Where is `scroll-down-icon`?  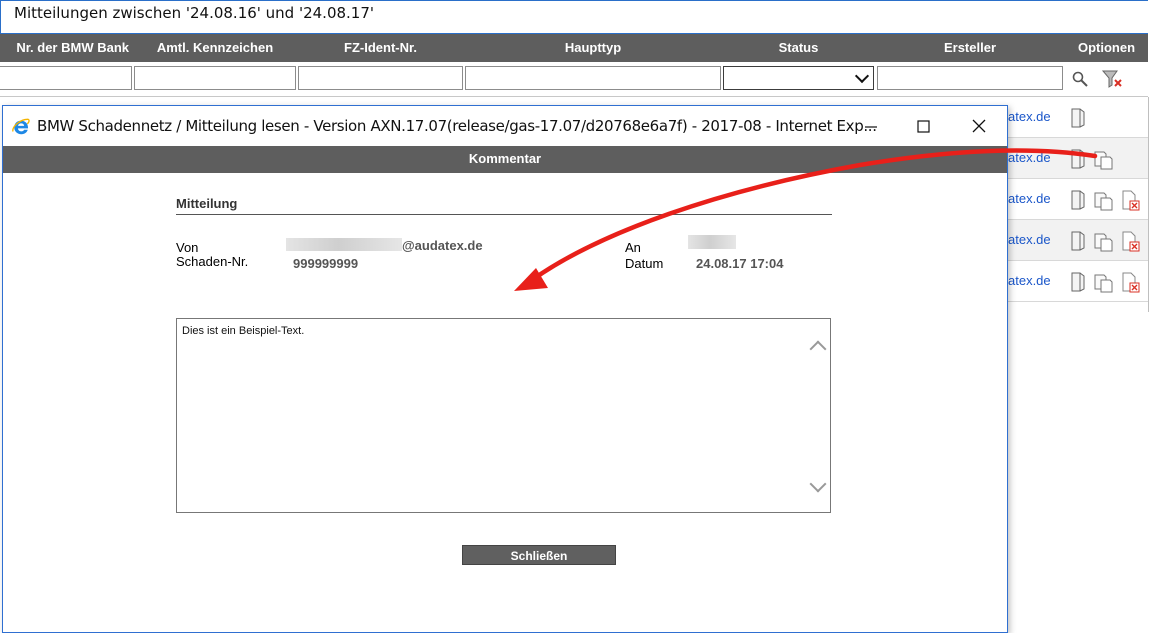
scroll-down-icon is located at coordinates (818, 484).